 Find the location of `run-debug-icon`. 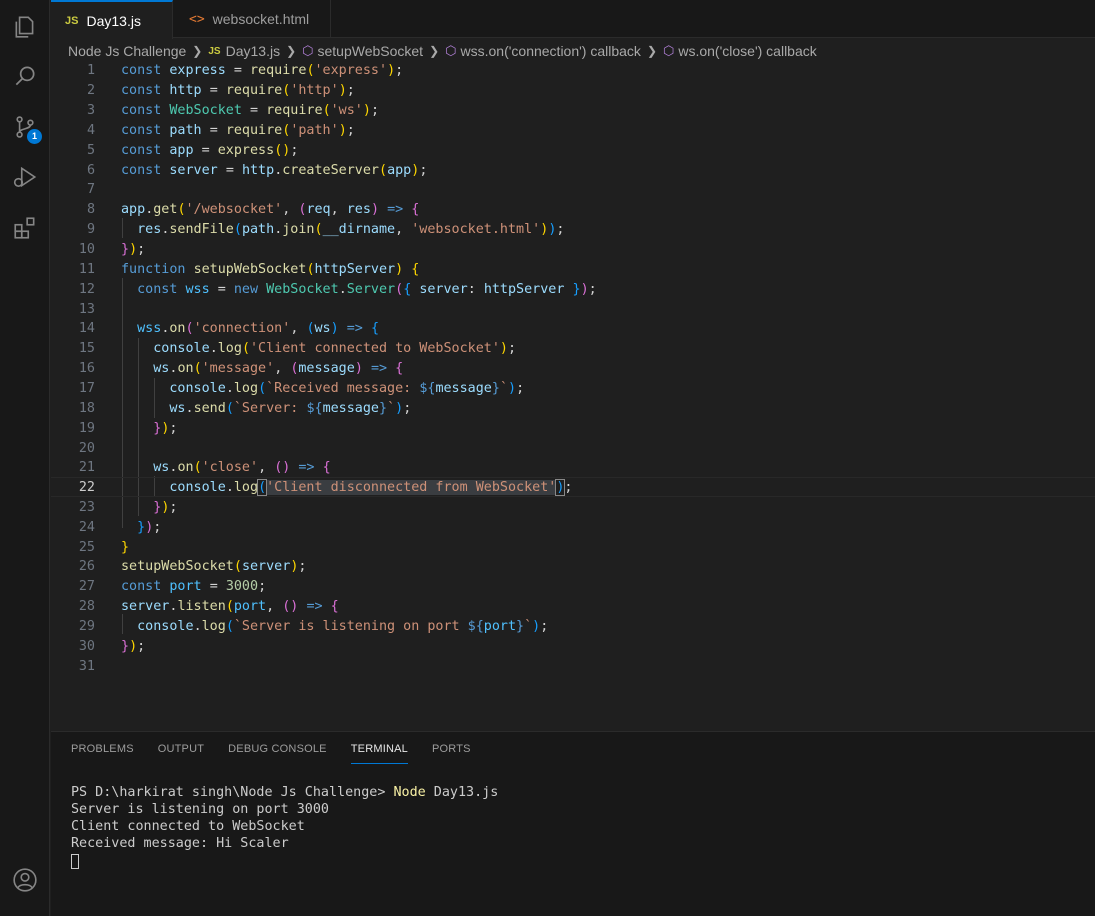

run-debug-icon is located at coordinates (25, 177).